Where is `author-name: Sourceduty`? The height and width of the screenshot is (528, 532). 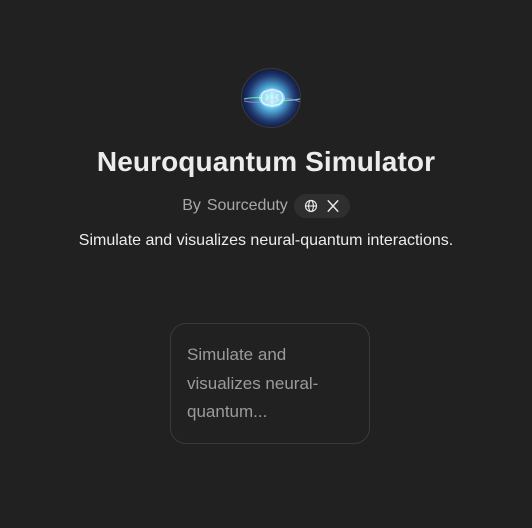 author-name: Sourceduty is located at coordinates (247, 205).